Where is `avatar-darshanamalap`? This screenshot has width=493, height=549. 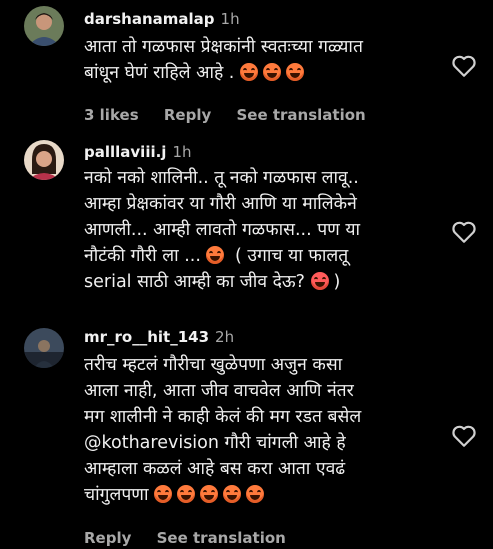 avatar-darshanamalap is located at coordinates (44, 26).